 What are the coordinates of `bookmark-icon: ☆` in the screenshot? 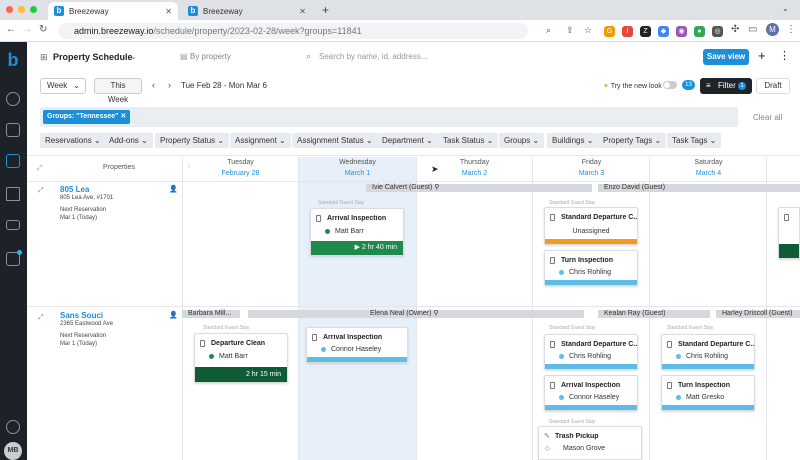 It's located at (588, 30).